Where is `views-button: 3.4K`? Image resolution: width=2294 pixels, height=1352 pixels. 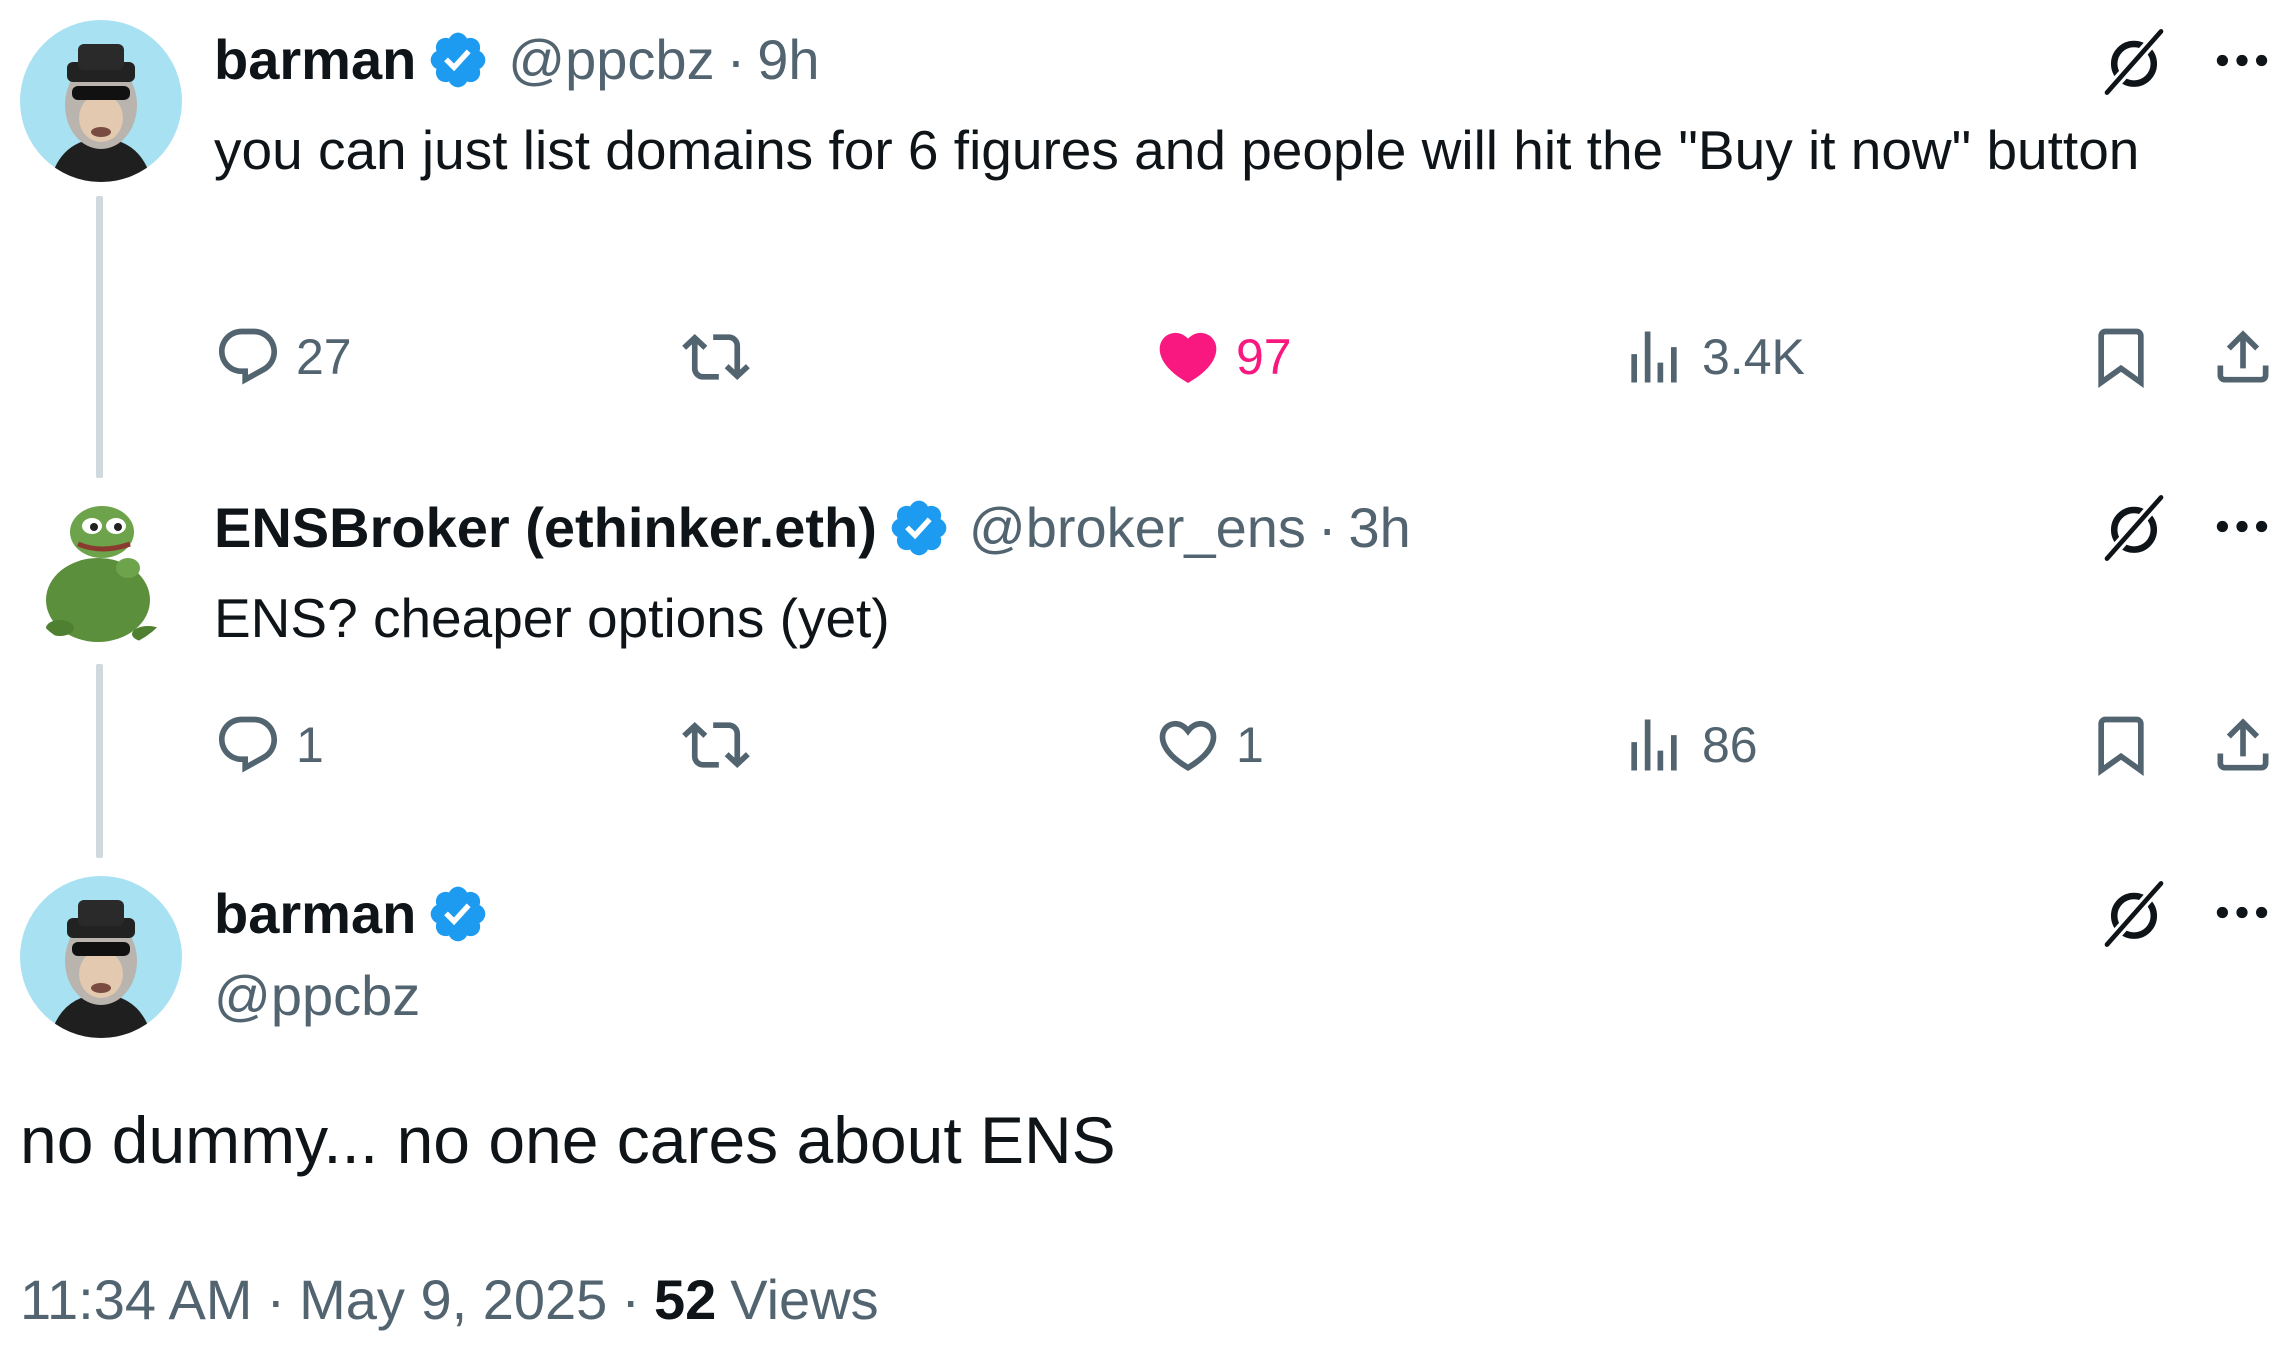 views-button: 3.4K is located at coordinates (1712, 357).